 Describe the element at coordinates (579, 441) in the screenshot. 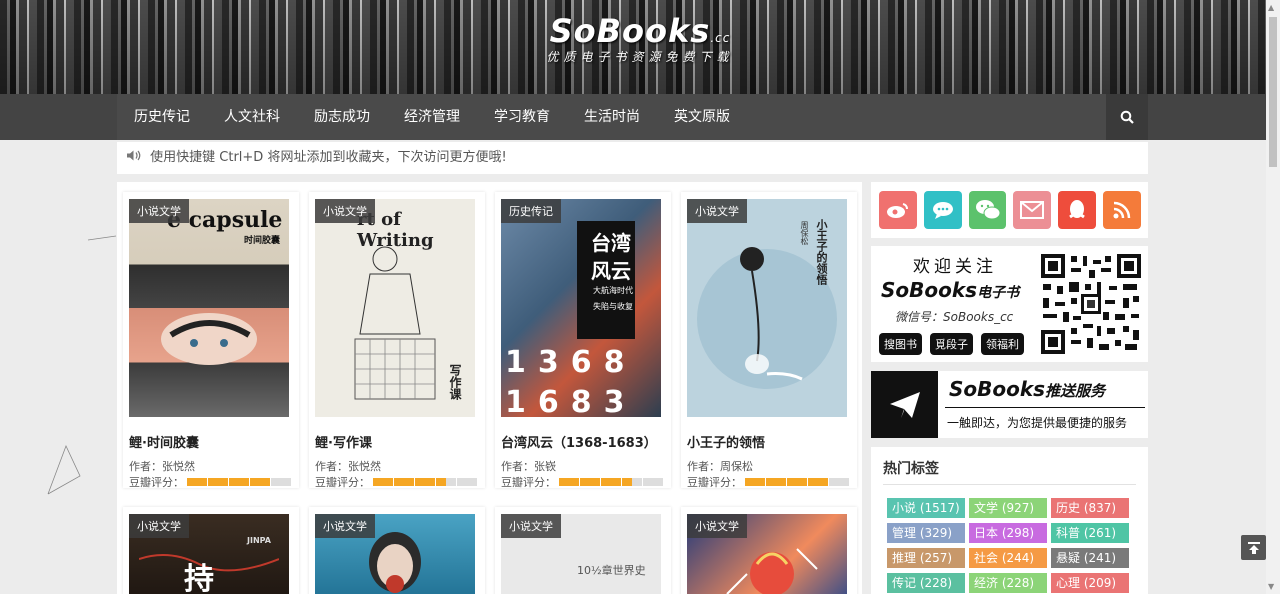

I see `book-title: 台湾风云（1368-1683）` at that location.